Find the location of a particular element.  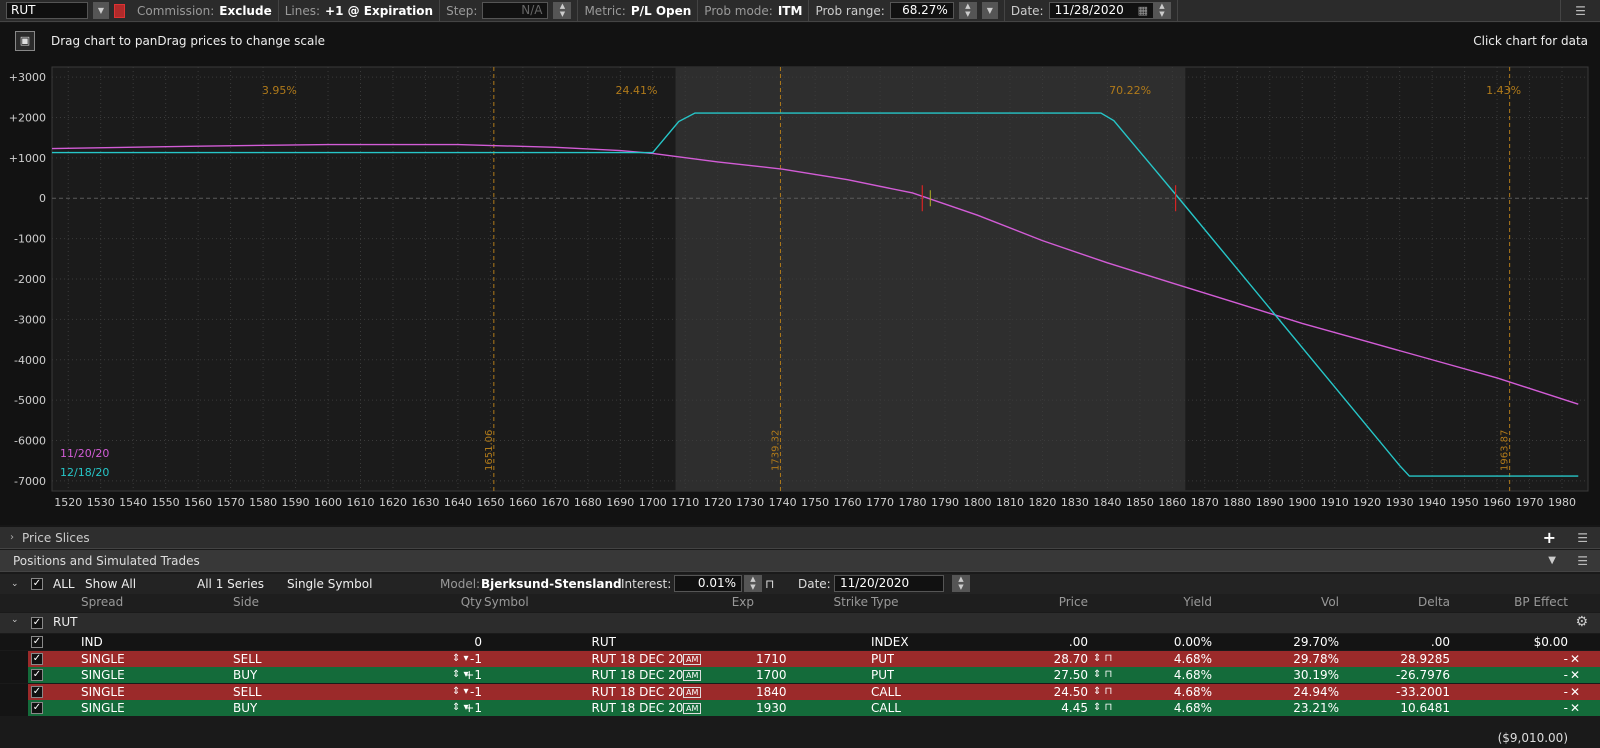

cell-spread: SINGLE is located at coordinates (103, 658).